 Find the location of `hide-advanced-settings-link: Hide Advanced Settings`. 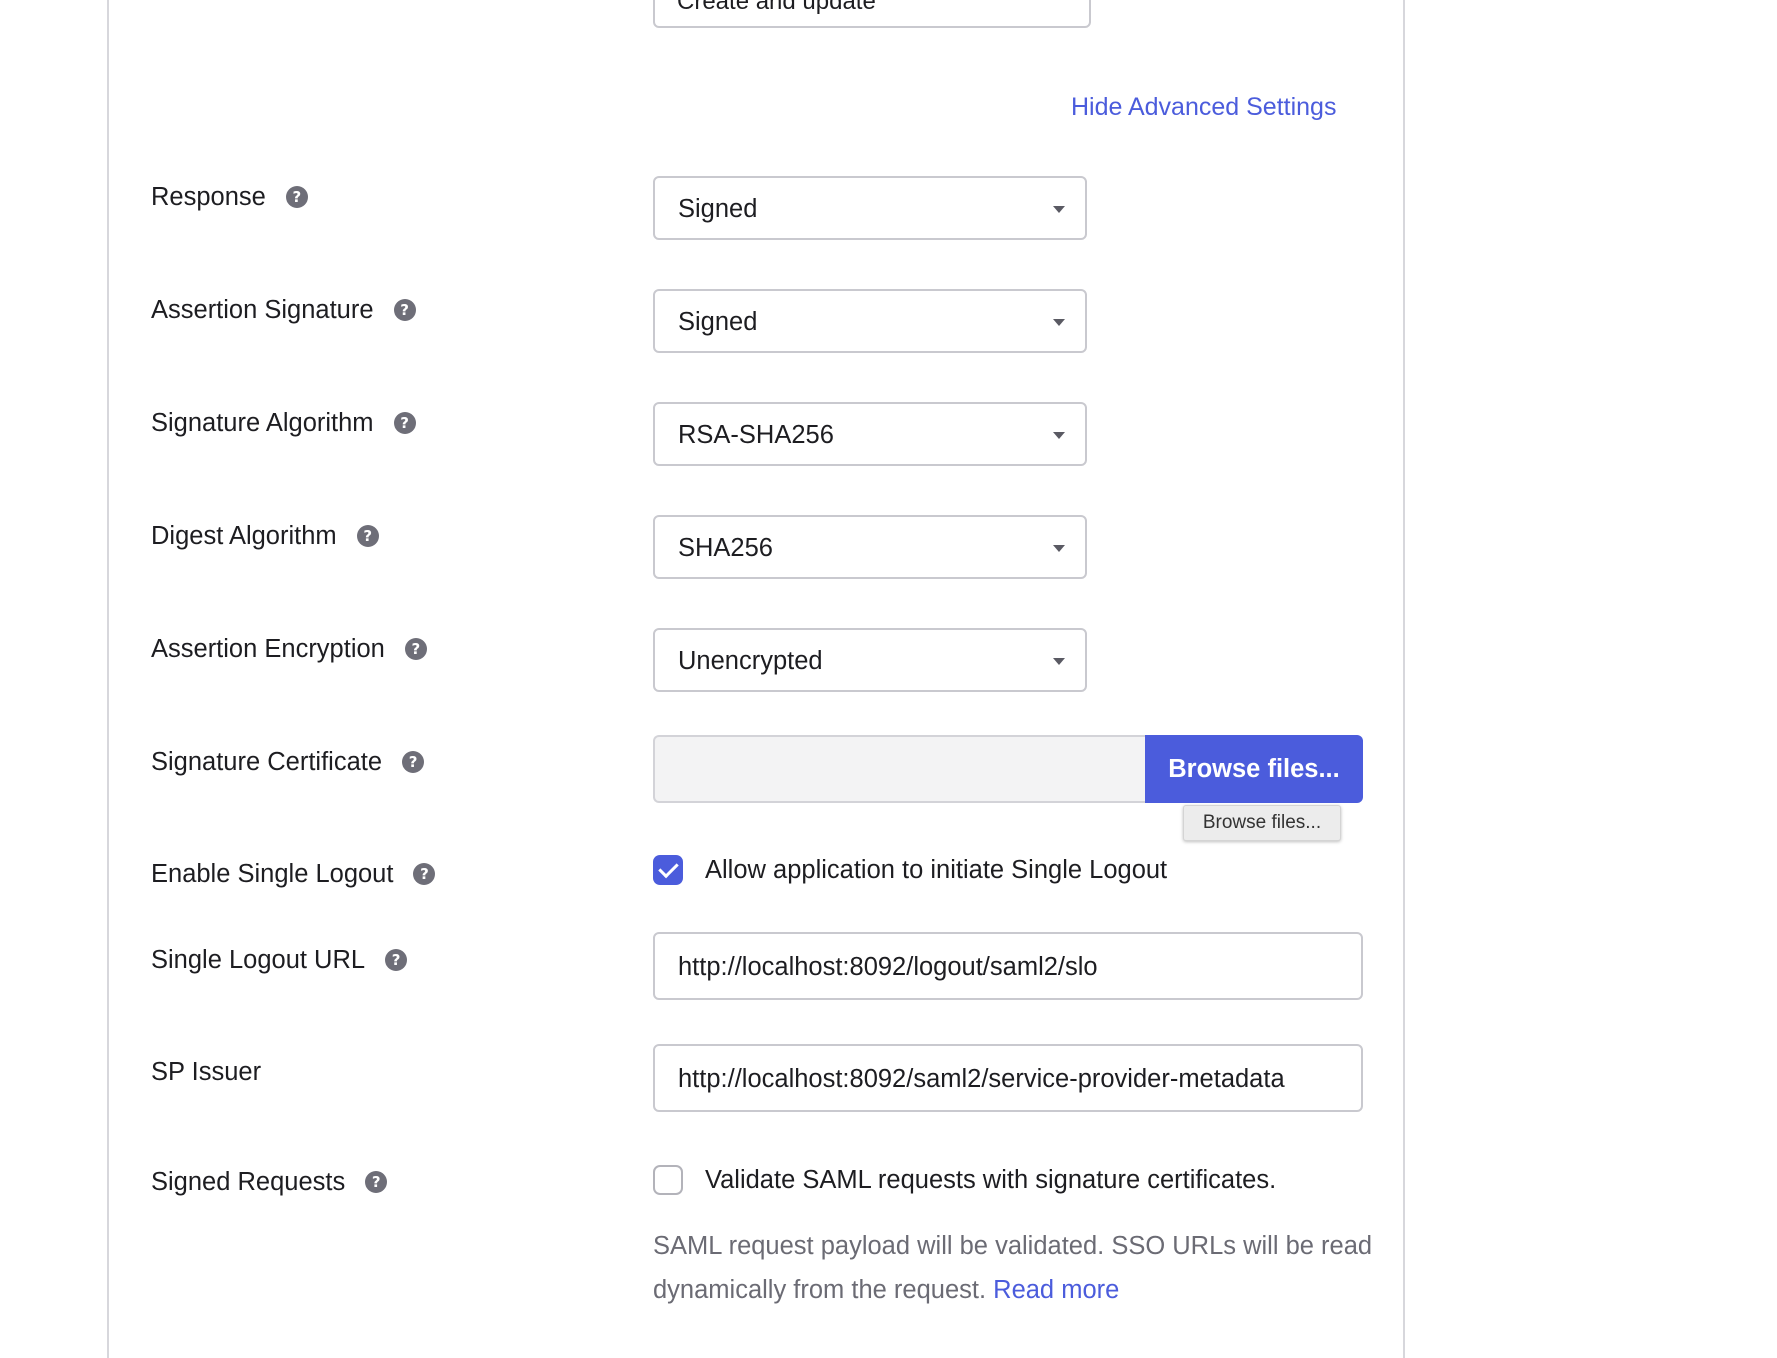

hide-advanced-settings-link: Hide Advanced Settings is located at coordinates (1203, 107).